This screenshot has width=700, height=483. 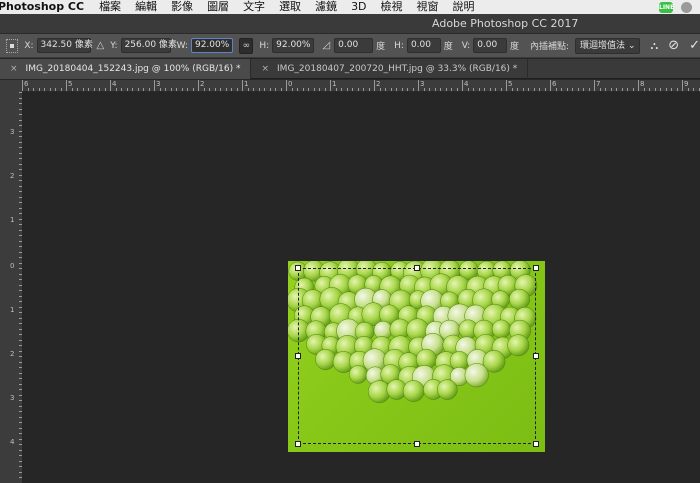 What do you see at coordinates (464, 7) in the screenshot?
I see `menu-help: 說明` at bounding box center [464, 7].